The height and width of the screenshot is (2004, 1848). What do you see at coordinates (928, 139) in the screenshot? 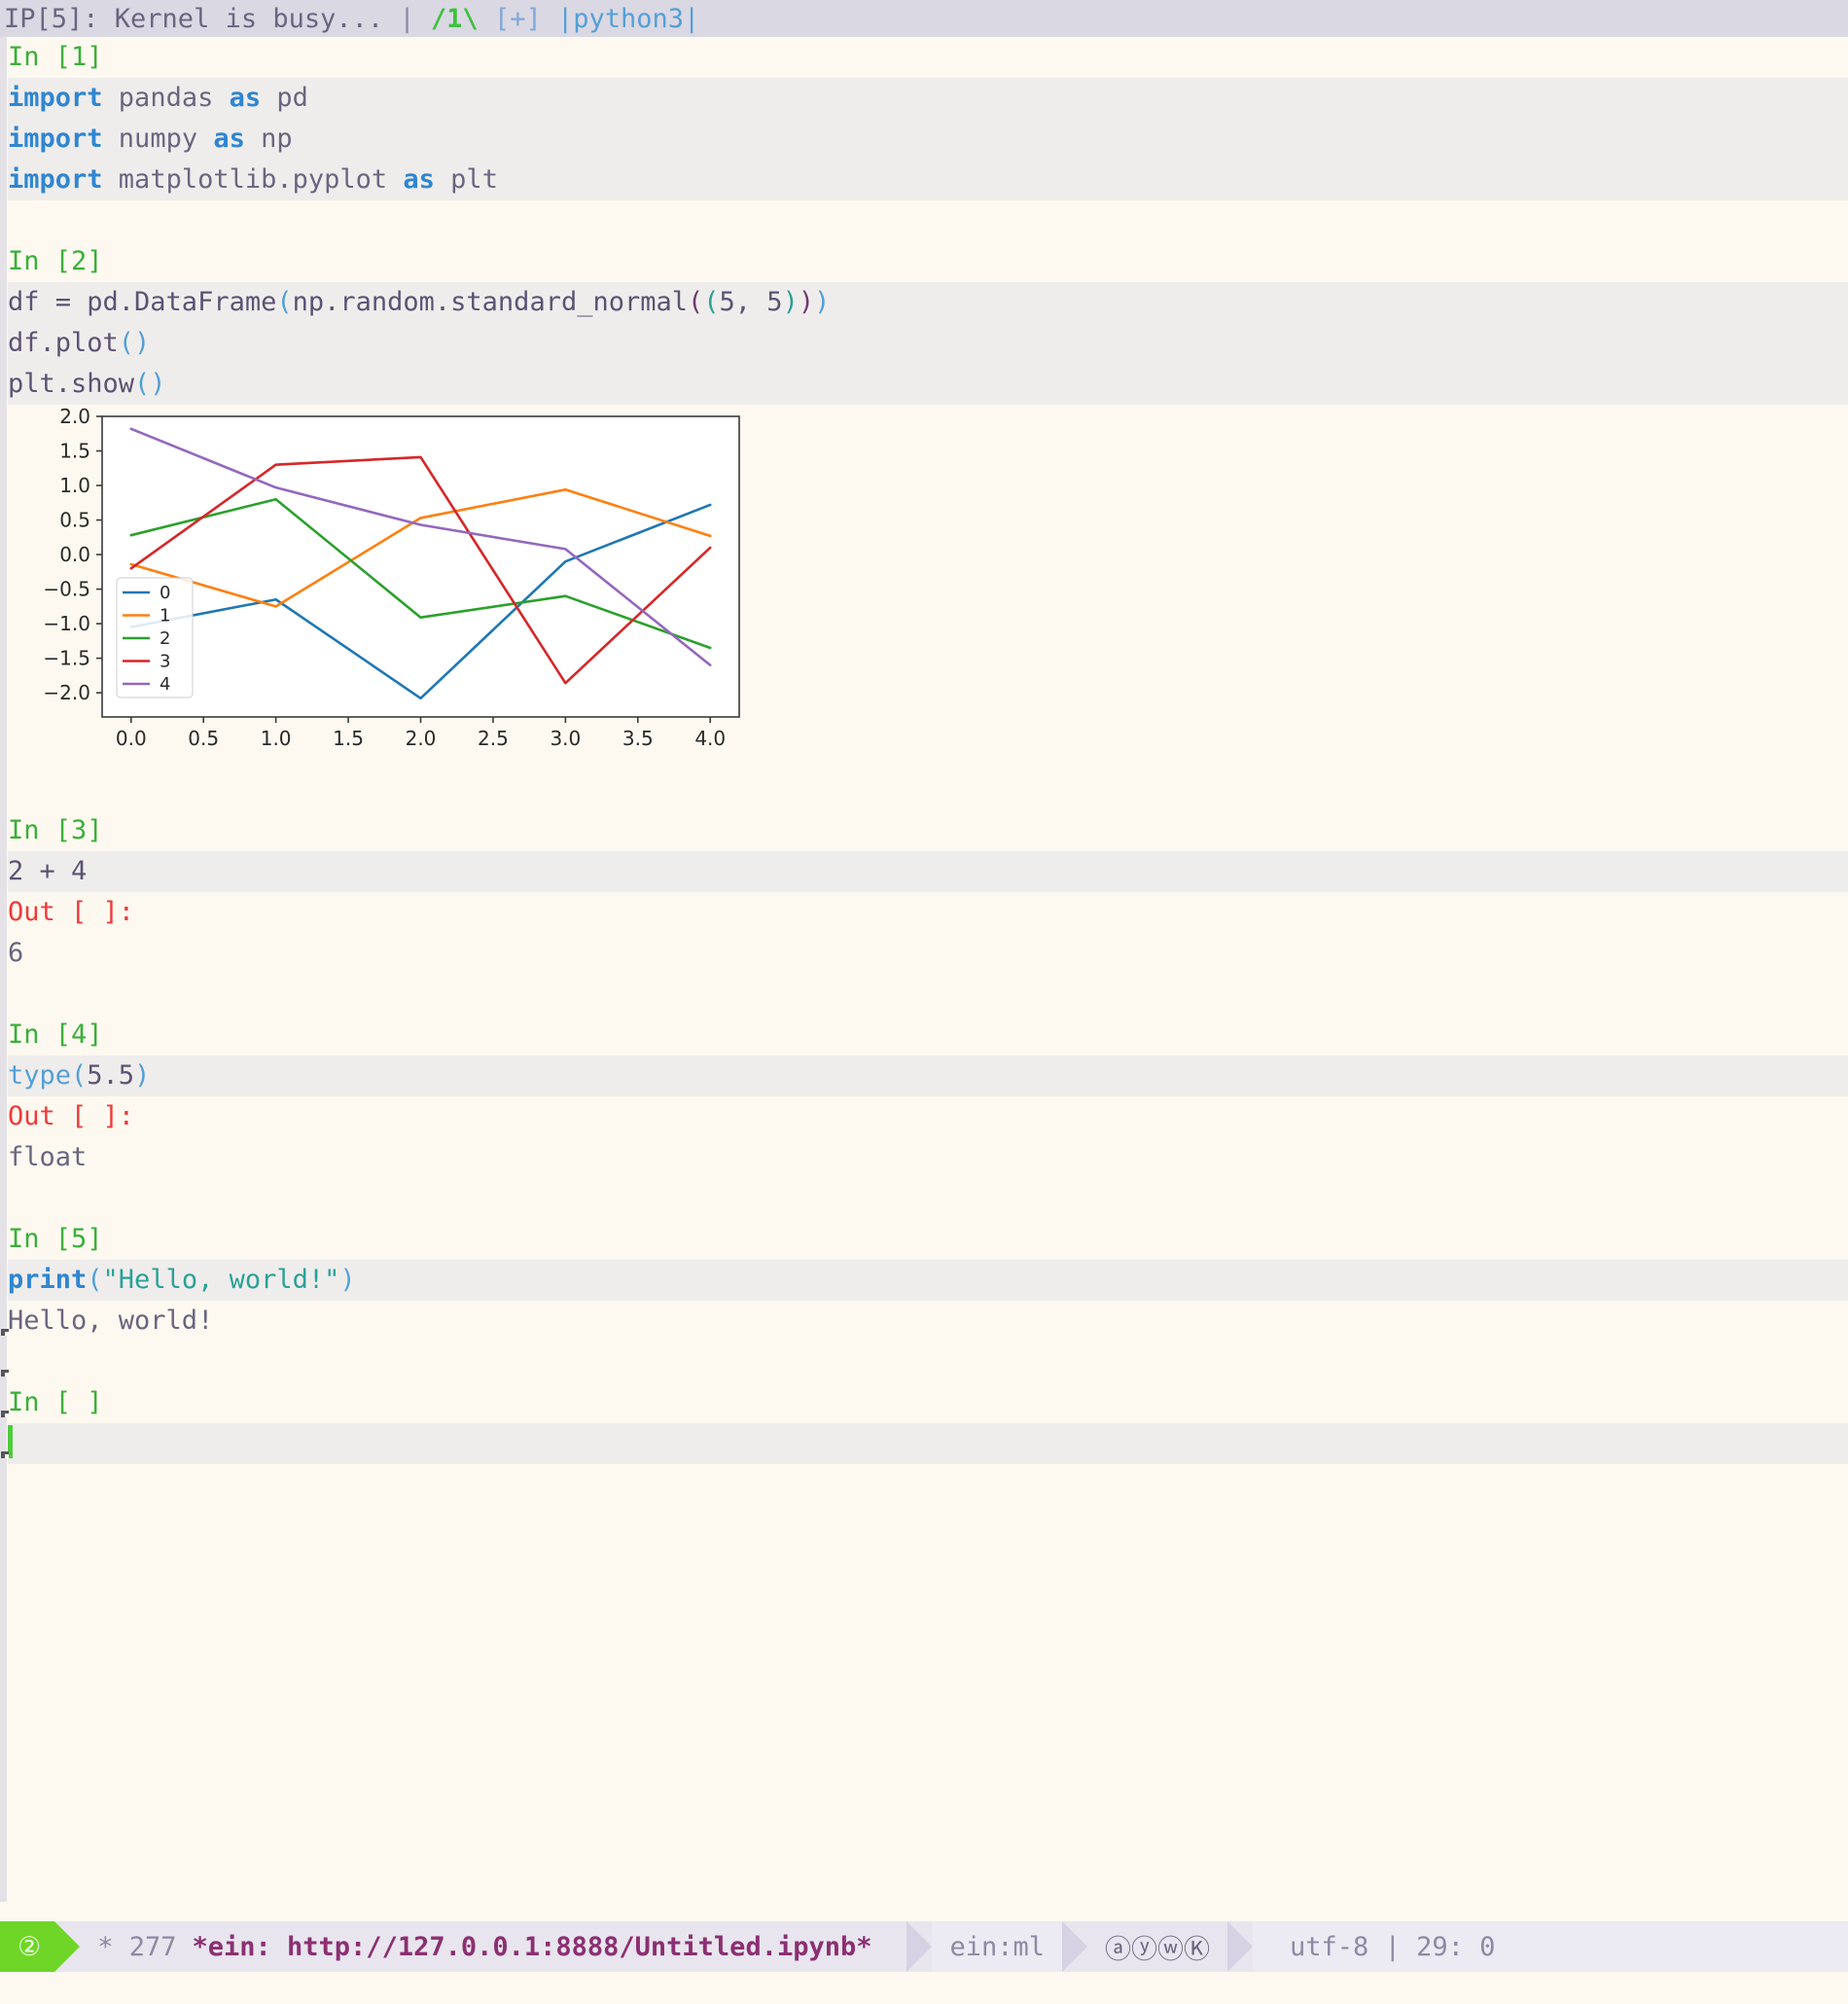
I see `code-line: import numpy as np` at bounding box center [928, 139].